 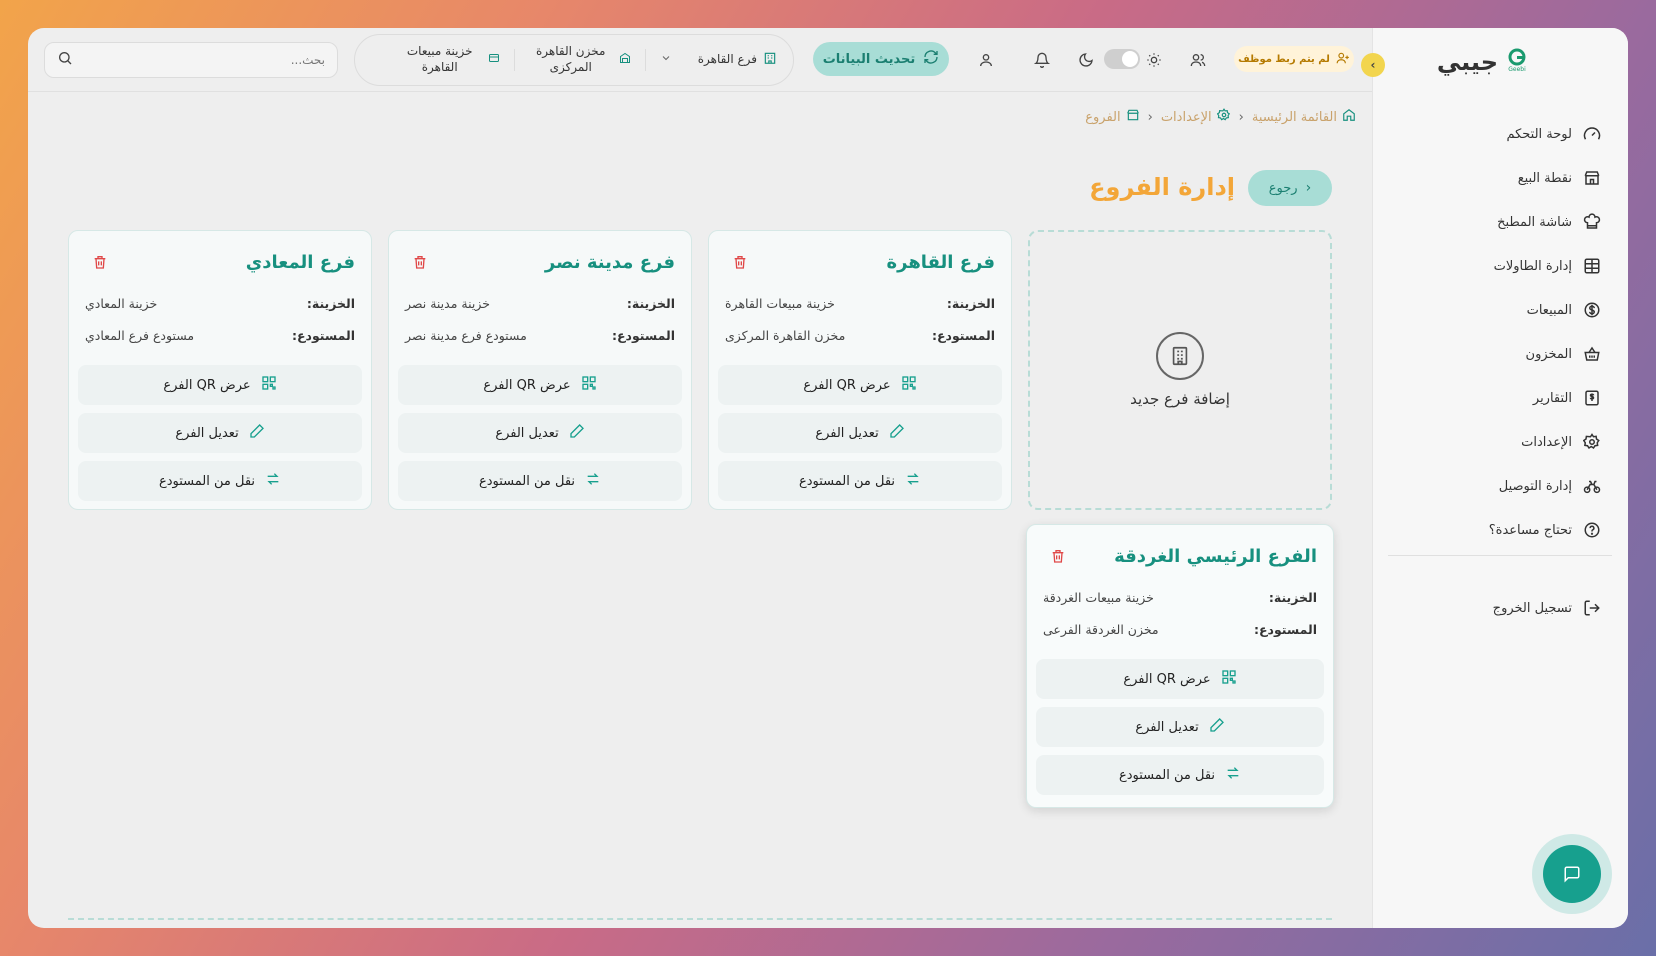 I want to click on breadcrumb-home: القائمة الرئيسية, so click(x=1304, y=117).